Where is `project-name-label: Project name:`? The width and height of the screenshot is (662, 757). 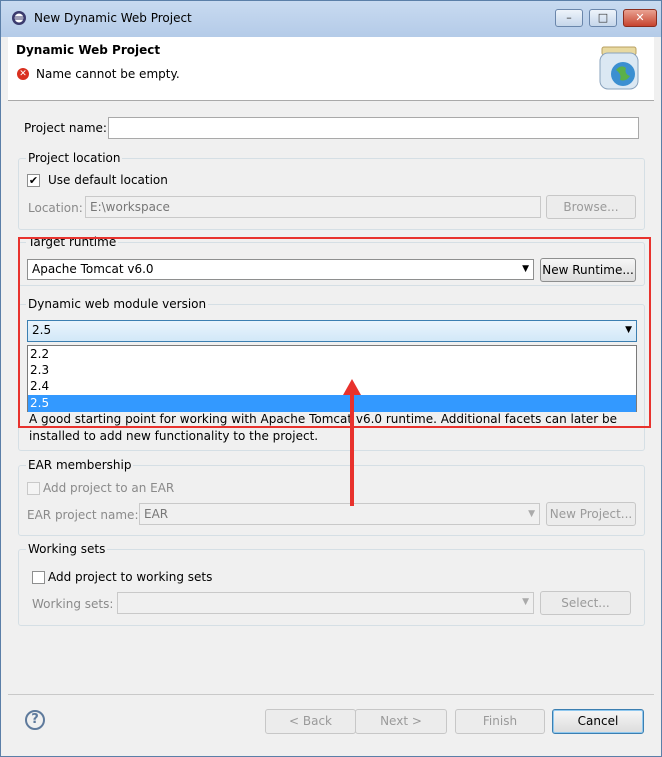 project-name-label: Project name: is located at coordinates (65, 128).